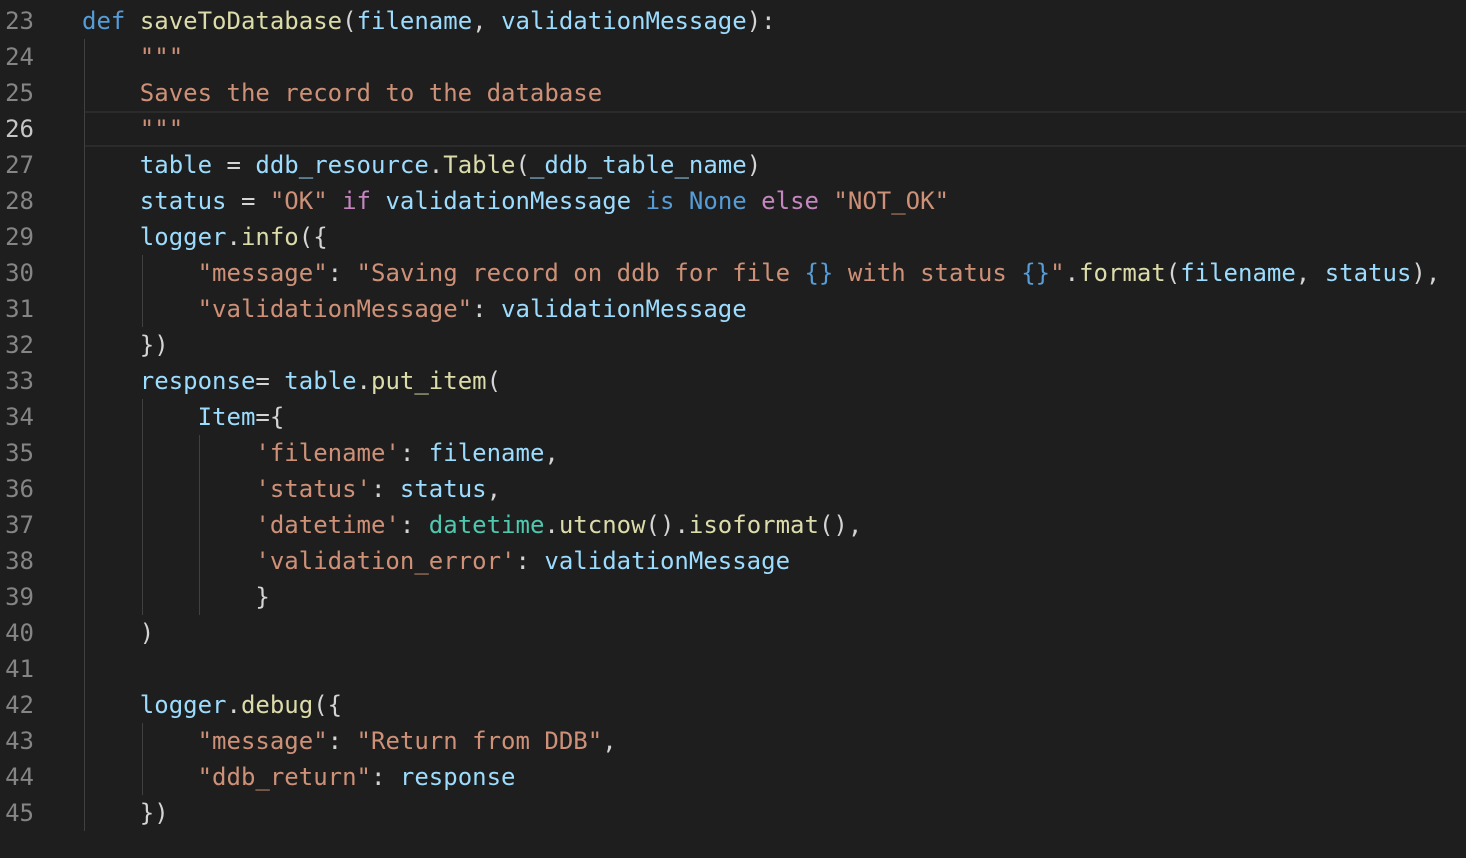 The width and height of the screenshot is (1466, 858). I want to click on code-token: def, so click(104, 21).